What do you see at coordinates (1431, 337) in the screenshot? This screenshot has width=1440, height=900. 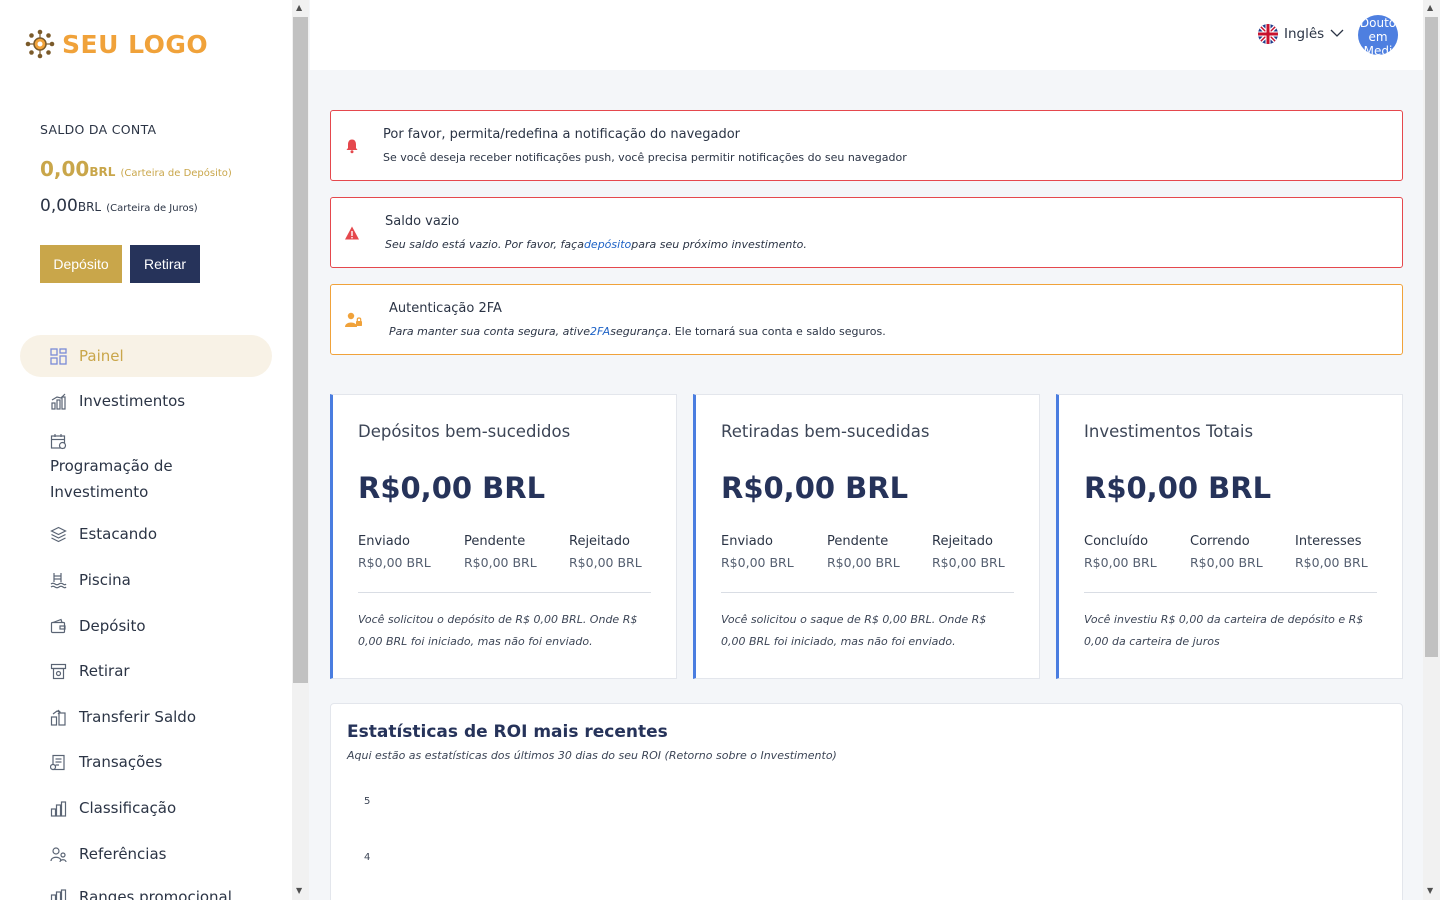 I see `page-scrollbar-thumb` at bounding box center [1431, 337].